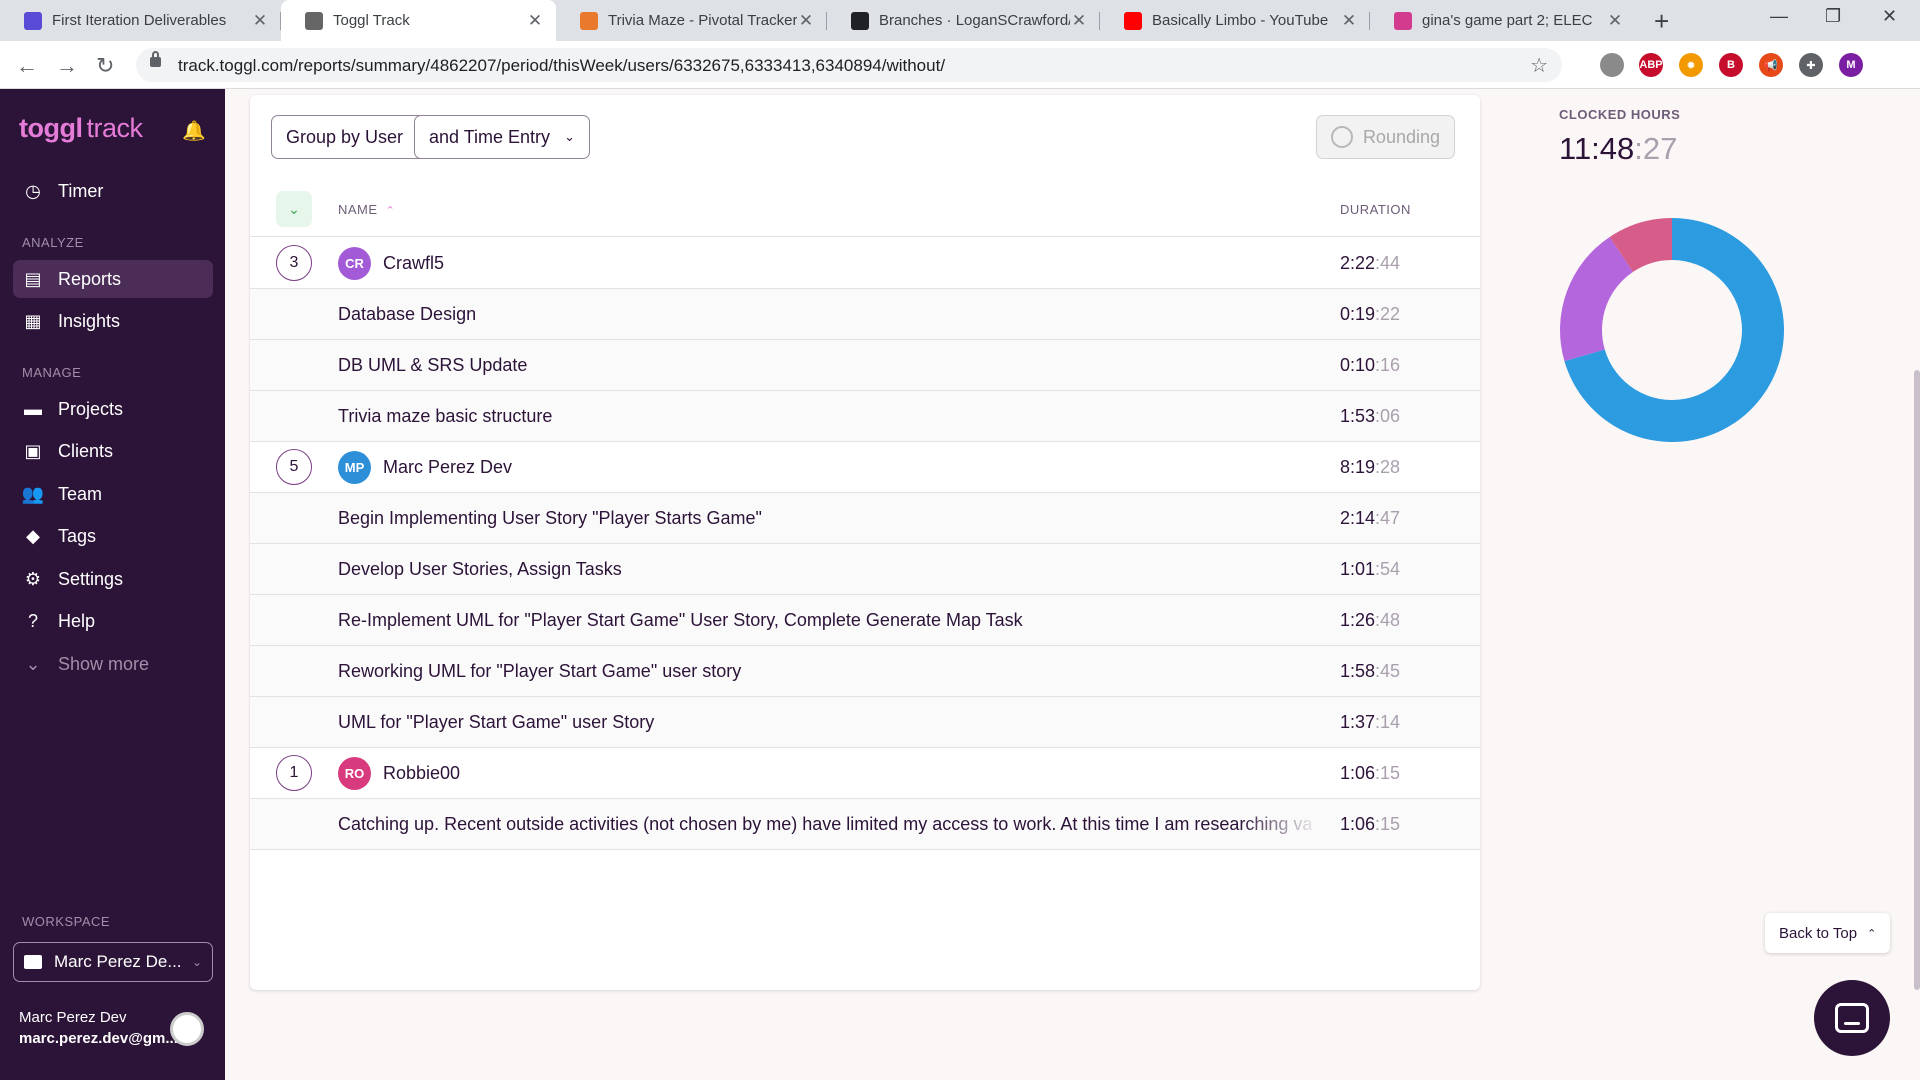  Describe the element at coordinates (445, 415) in the screenshot. I see `entry-description-cell: Trivia maze basic structure` at that location.